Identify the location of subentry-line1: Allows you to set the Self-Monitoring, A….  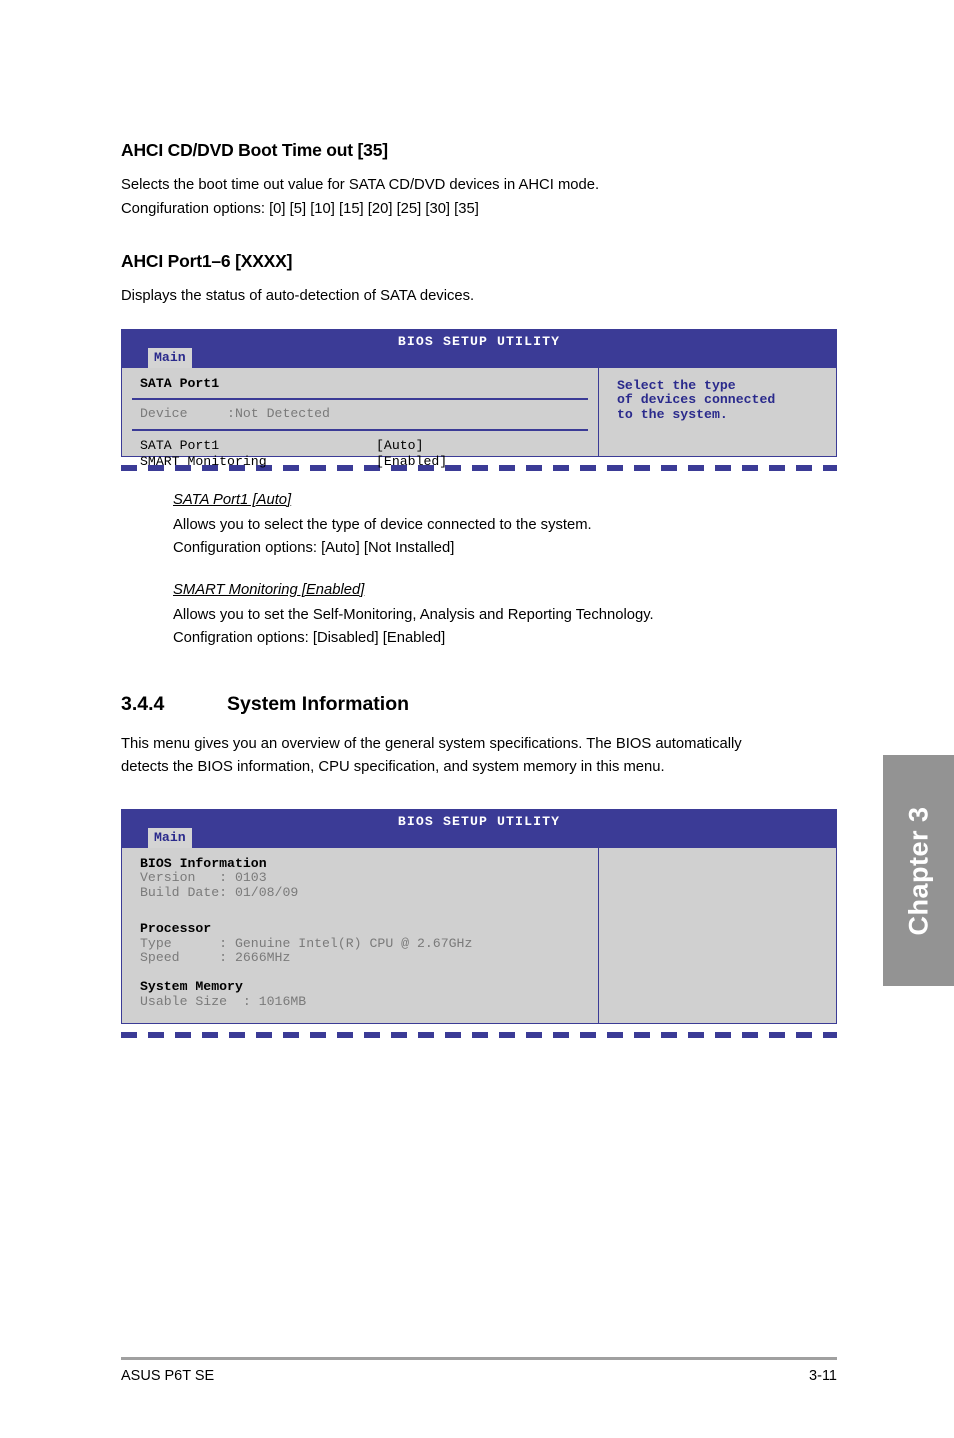
(413, 614).